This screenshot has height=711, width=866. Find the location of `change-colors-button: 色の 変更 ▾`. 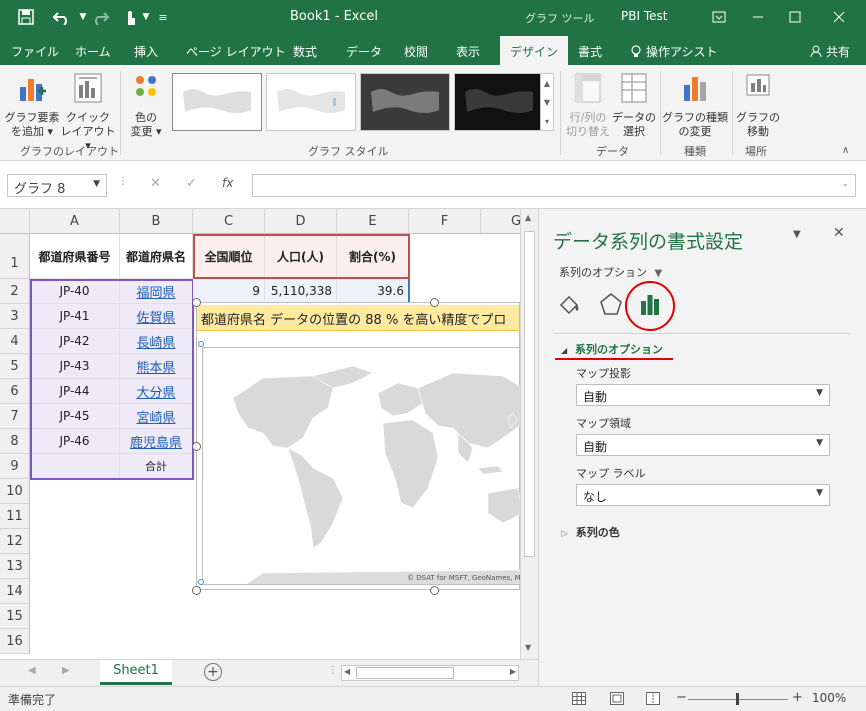

change-colors-button: 色の 変更 ▾ is located at coordinates (146, 105).